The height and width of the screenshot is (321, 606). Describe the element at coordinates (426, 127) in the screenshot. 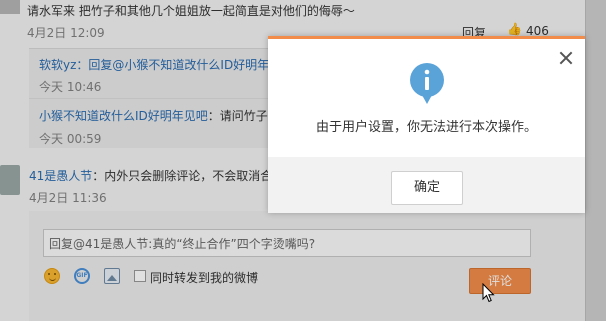

I see `dialog-message: 由于用户设置，你无法进行本次操作。` at that location.